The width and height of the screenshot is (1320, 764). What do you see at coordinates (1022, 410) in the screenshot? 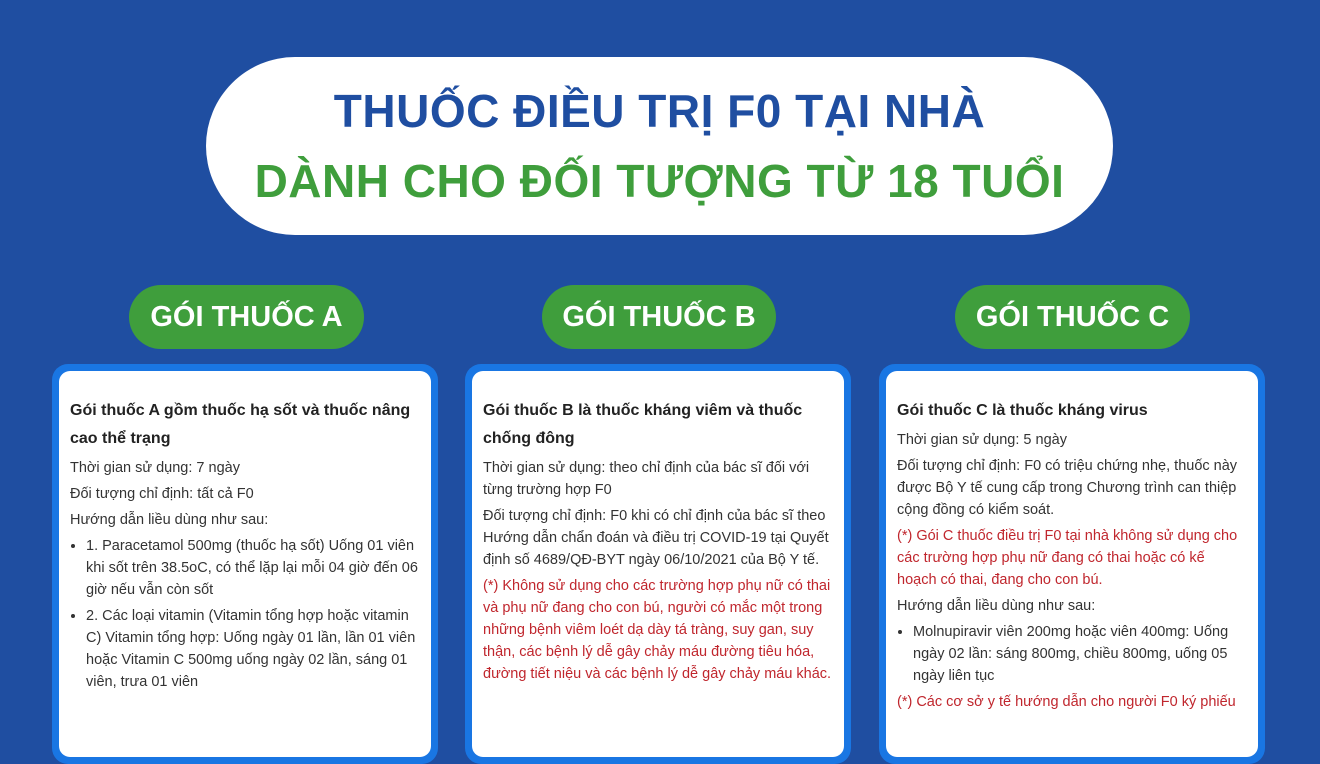
I see `package-c-heading: Gói thuốc C là thuốc kháng virus` at bounding box center [1022, 410].